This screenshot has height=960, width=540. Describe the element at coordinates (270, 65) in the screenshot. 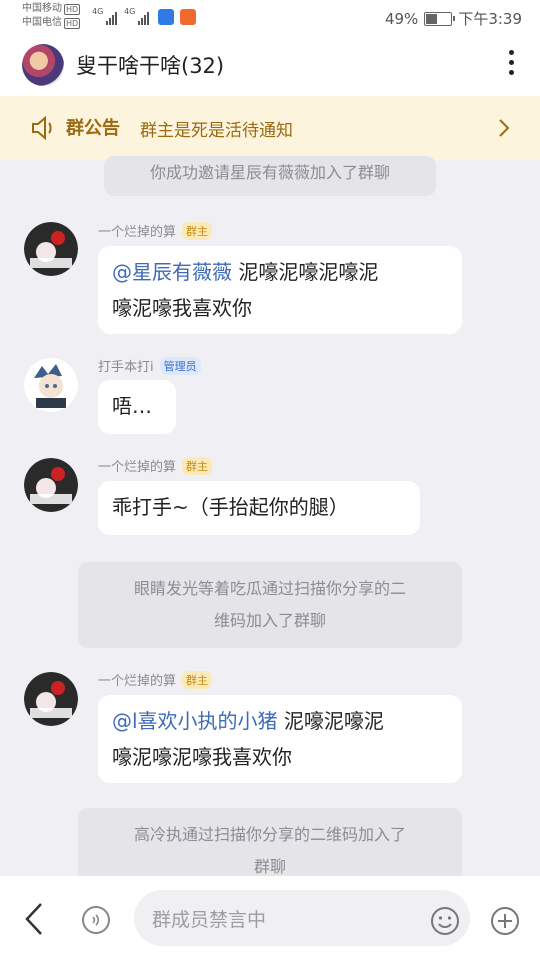

I see `chat-header: 叟干啥干啥(32)` at that location.